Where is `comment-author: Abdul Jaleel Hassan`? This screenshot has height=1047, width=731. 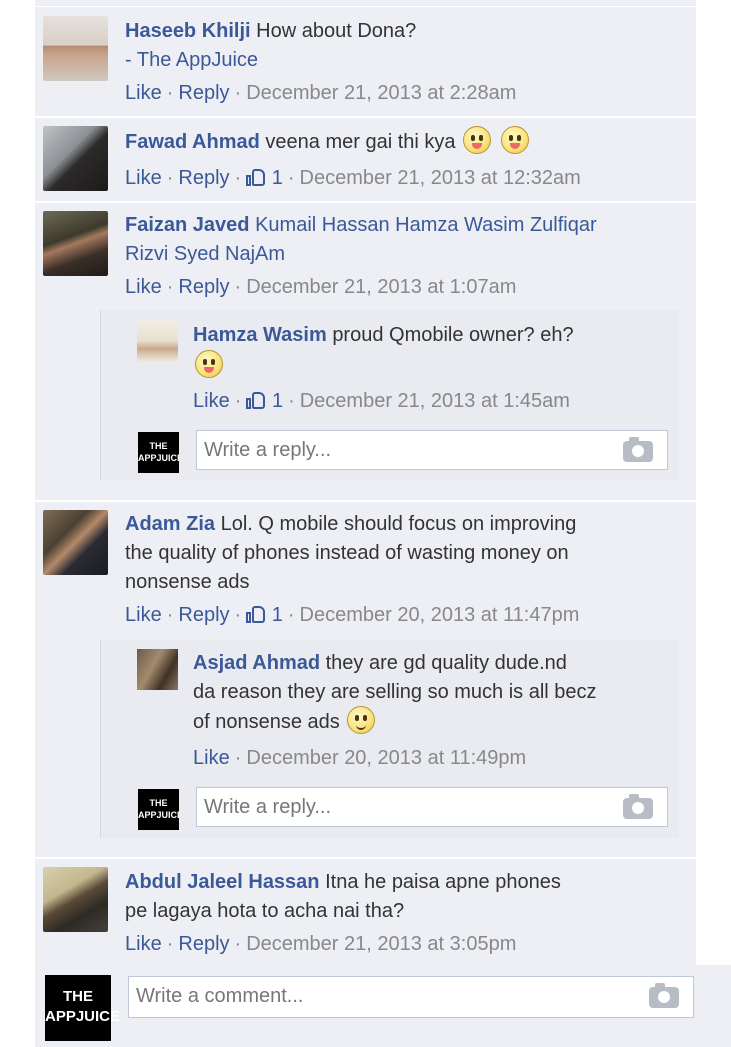 comment-author: Abdul Jaleel Hassan is located at coordinates (222, 882).